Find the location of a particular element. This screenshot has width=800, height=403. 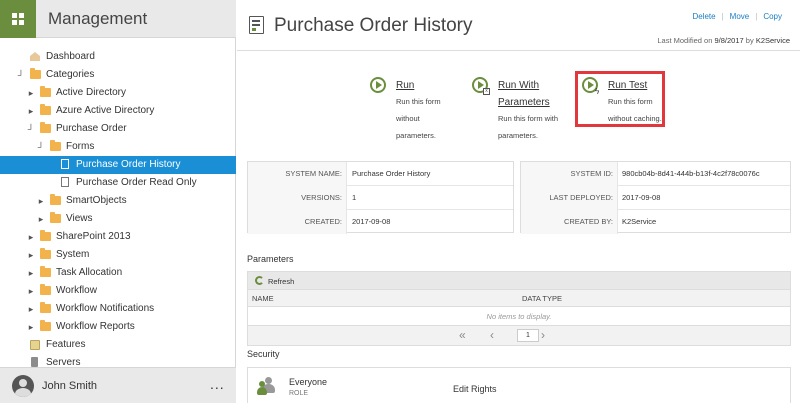

sidebar-item-label: SmartObjects is located at coordinates (96, 200).